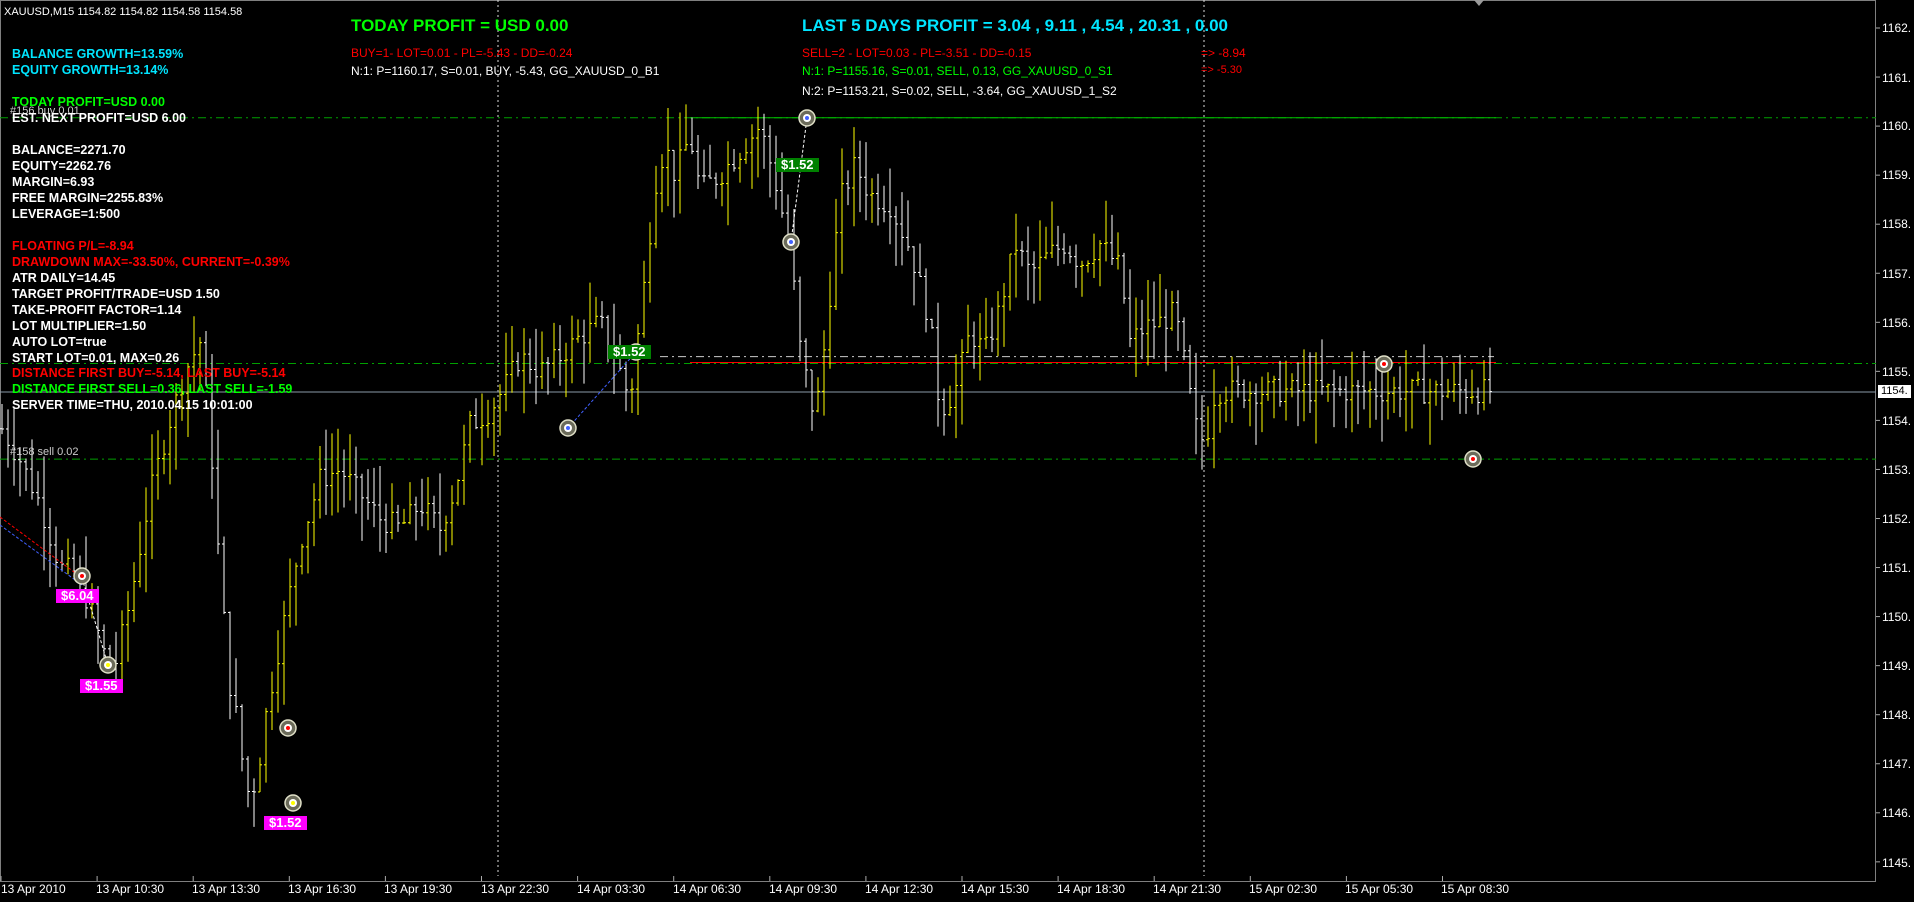  Describe the element at coordinates (90, 70) in the screenshot. I see `equity-growth: EQUITY GROWTH=13.14%` at that location.